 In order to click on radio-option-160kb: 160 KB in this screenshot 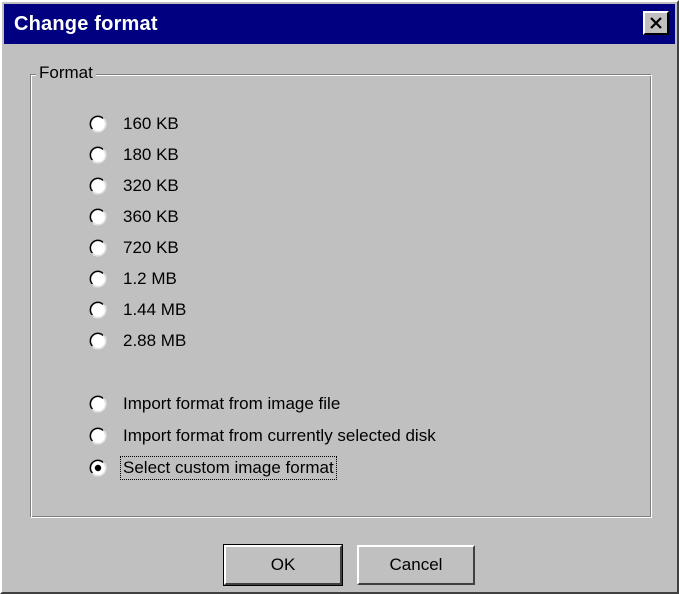, I will do `click(135, 124)`.